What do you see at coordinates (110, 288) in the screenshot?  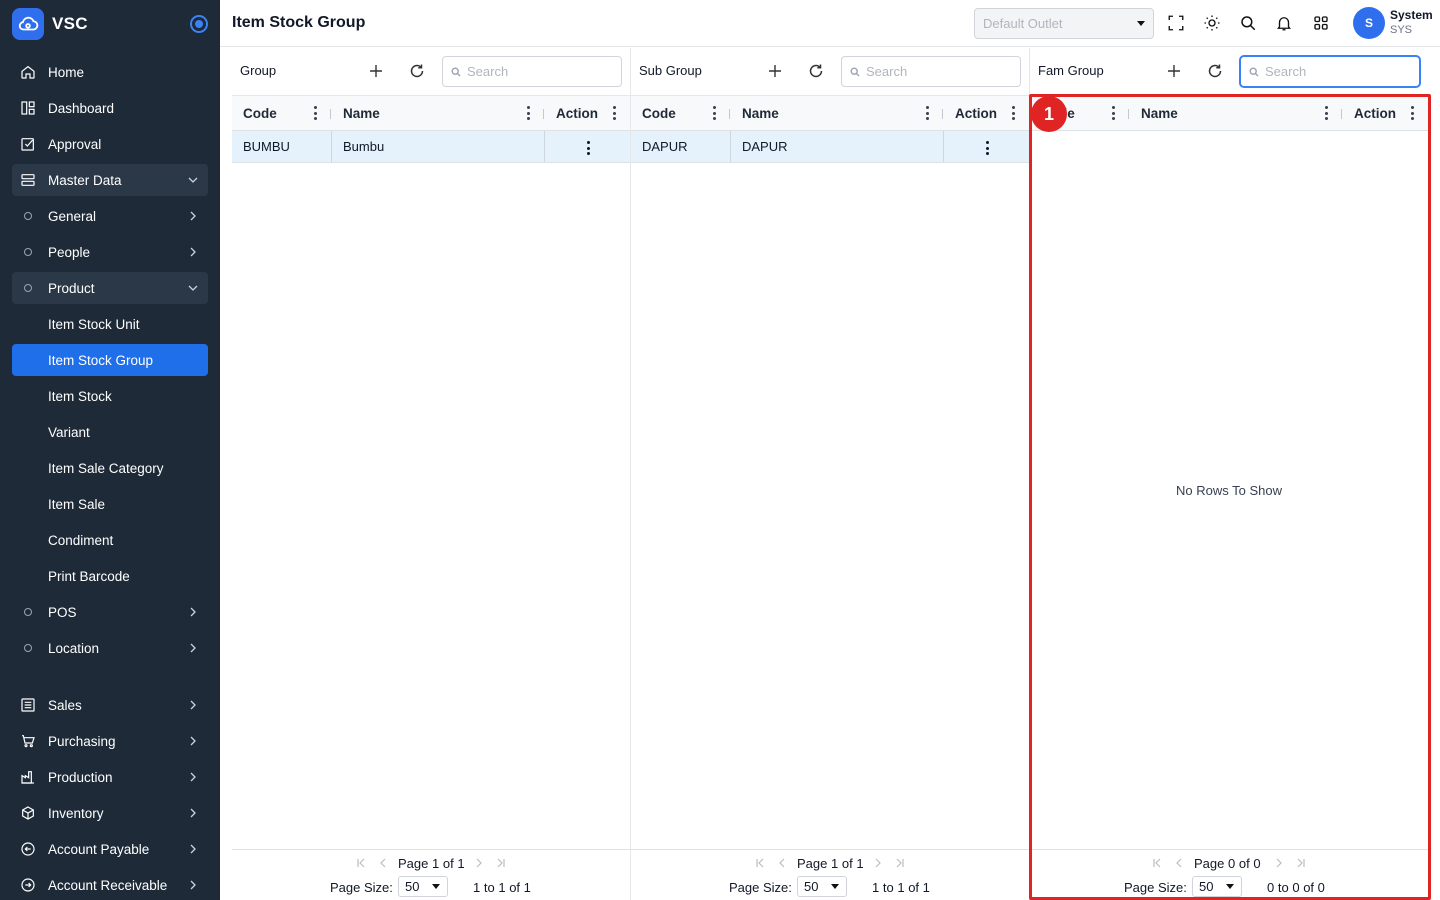 I see `sidebar-item-product: Product` at bounding box center [110, 288].